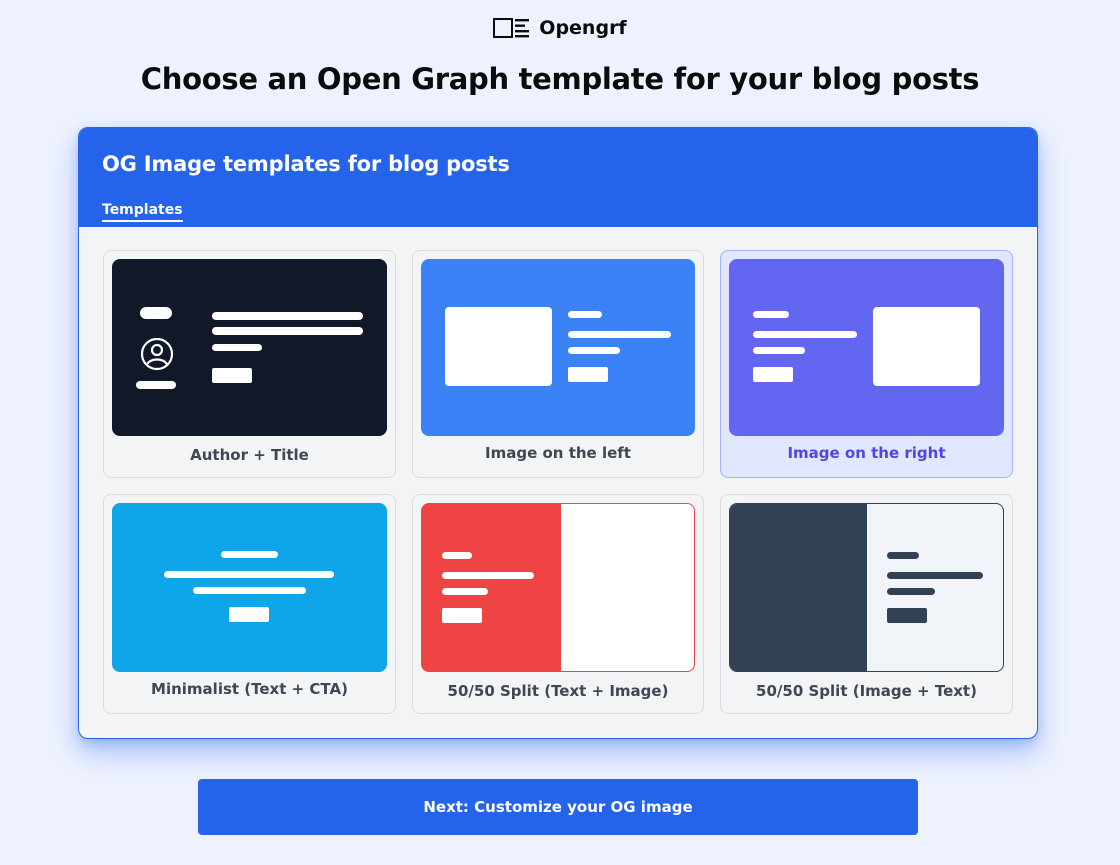 The width and height of the screenshot is (1120, 865). I want to click on template-image-left: Image on the left, so click(558, 364).